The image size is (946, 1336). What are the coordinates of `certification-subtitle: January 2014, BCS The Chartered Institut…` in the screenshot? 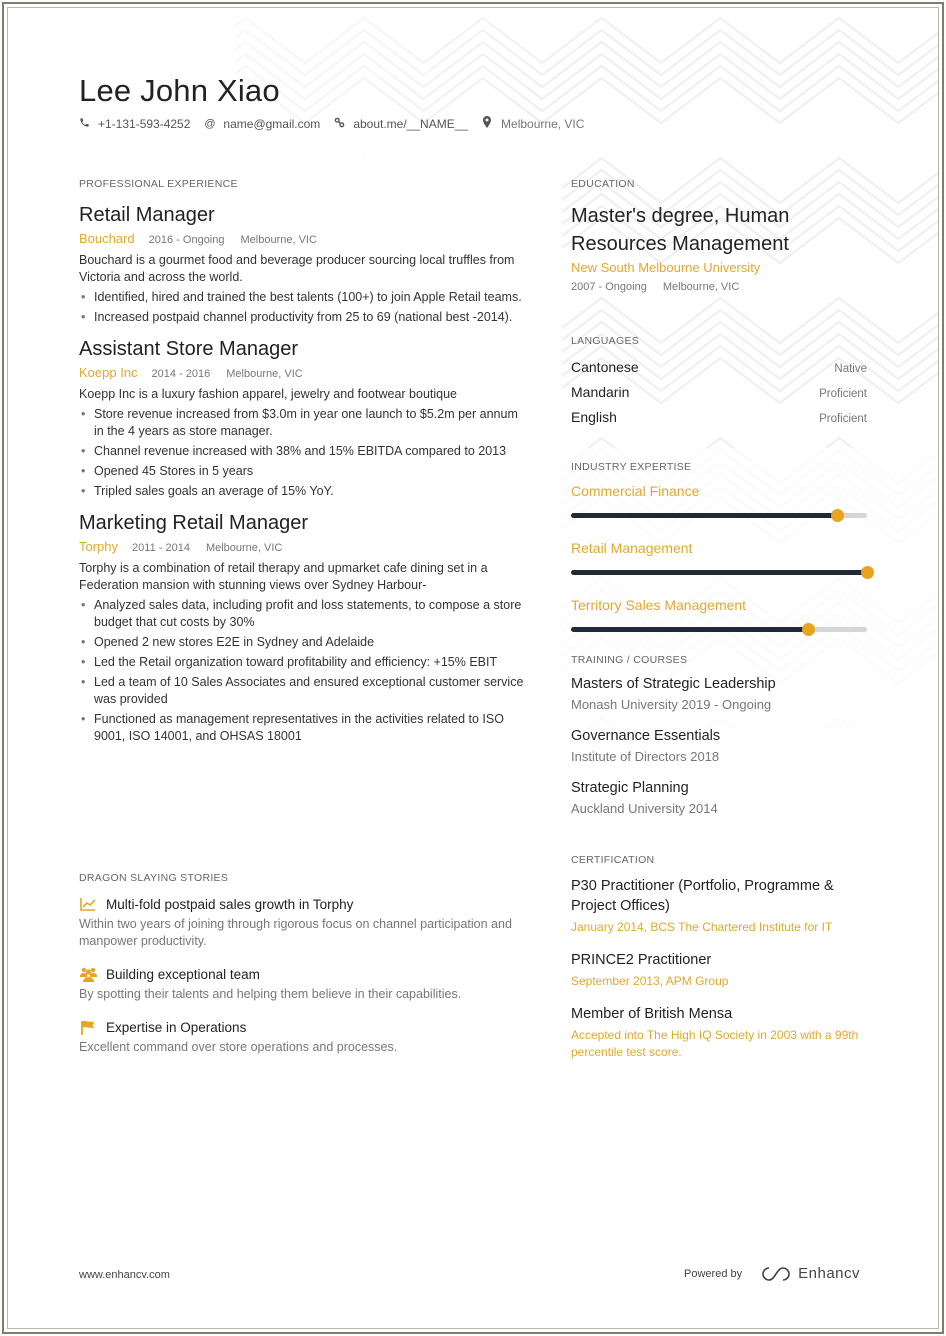 It's located at (702, 927).